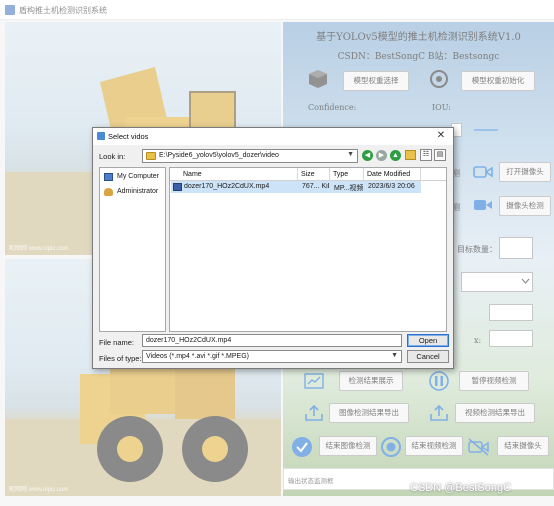 This screenshot has height=506, width=554. What do you see at coordinates (381, 155) in the screenshot?
I see `forward-arrow-icon: ▶` at bounding box center [381, 155].